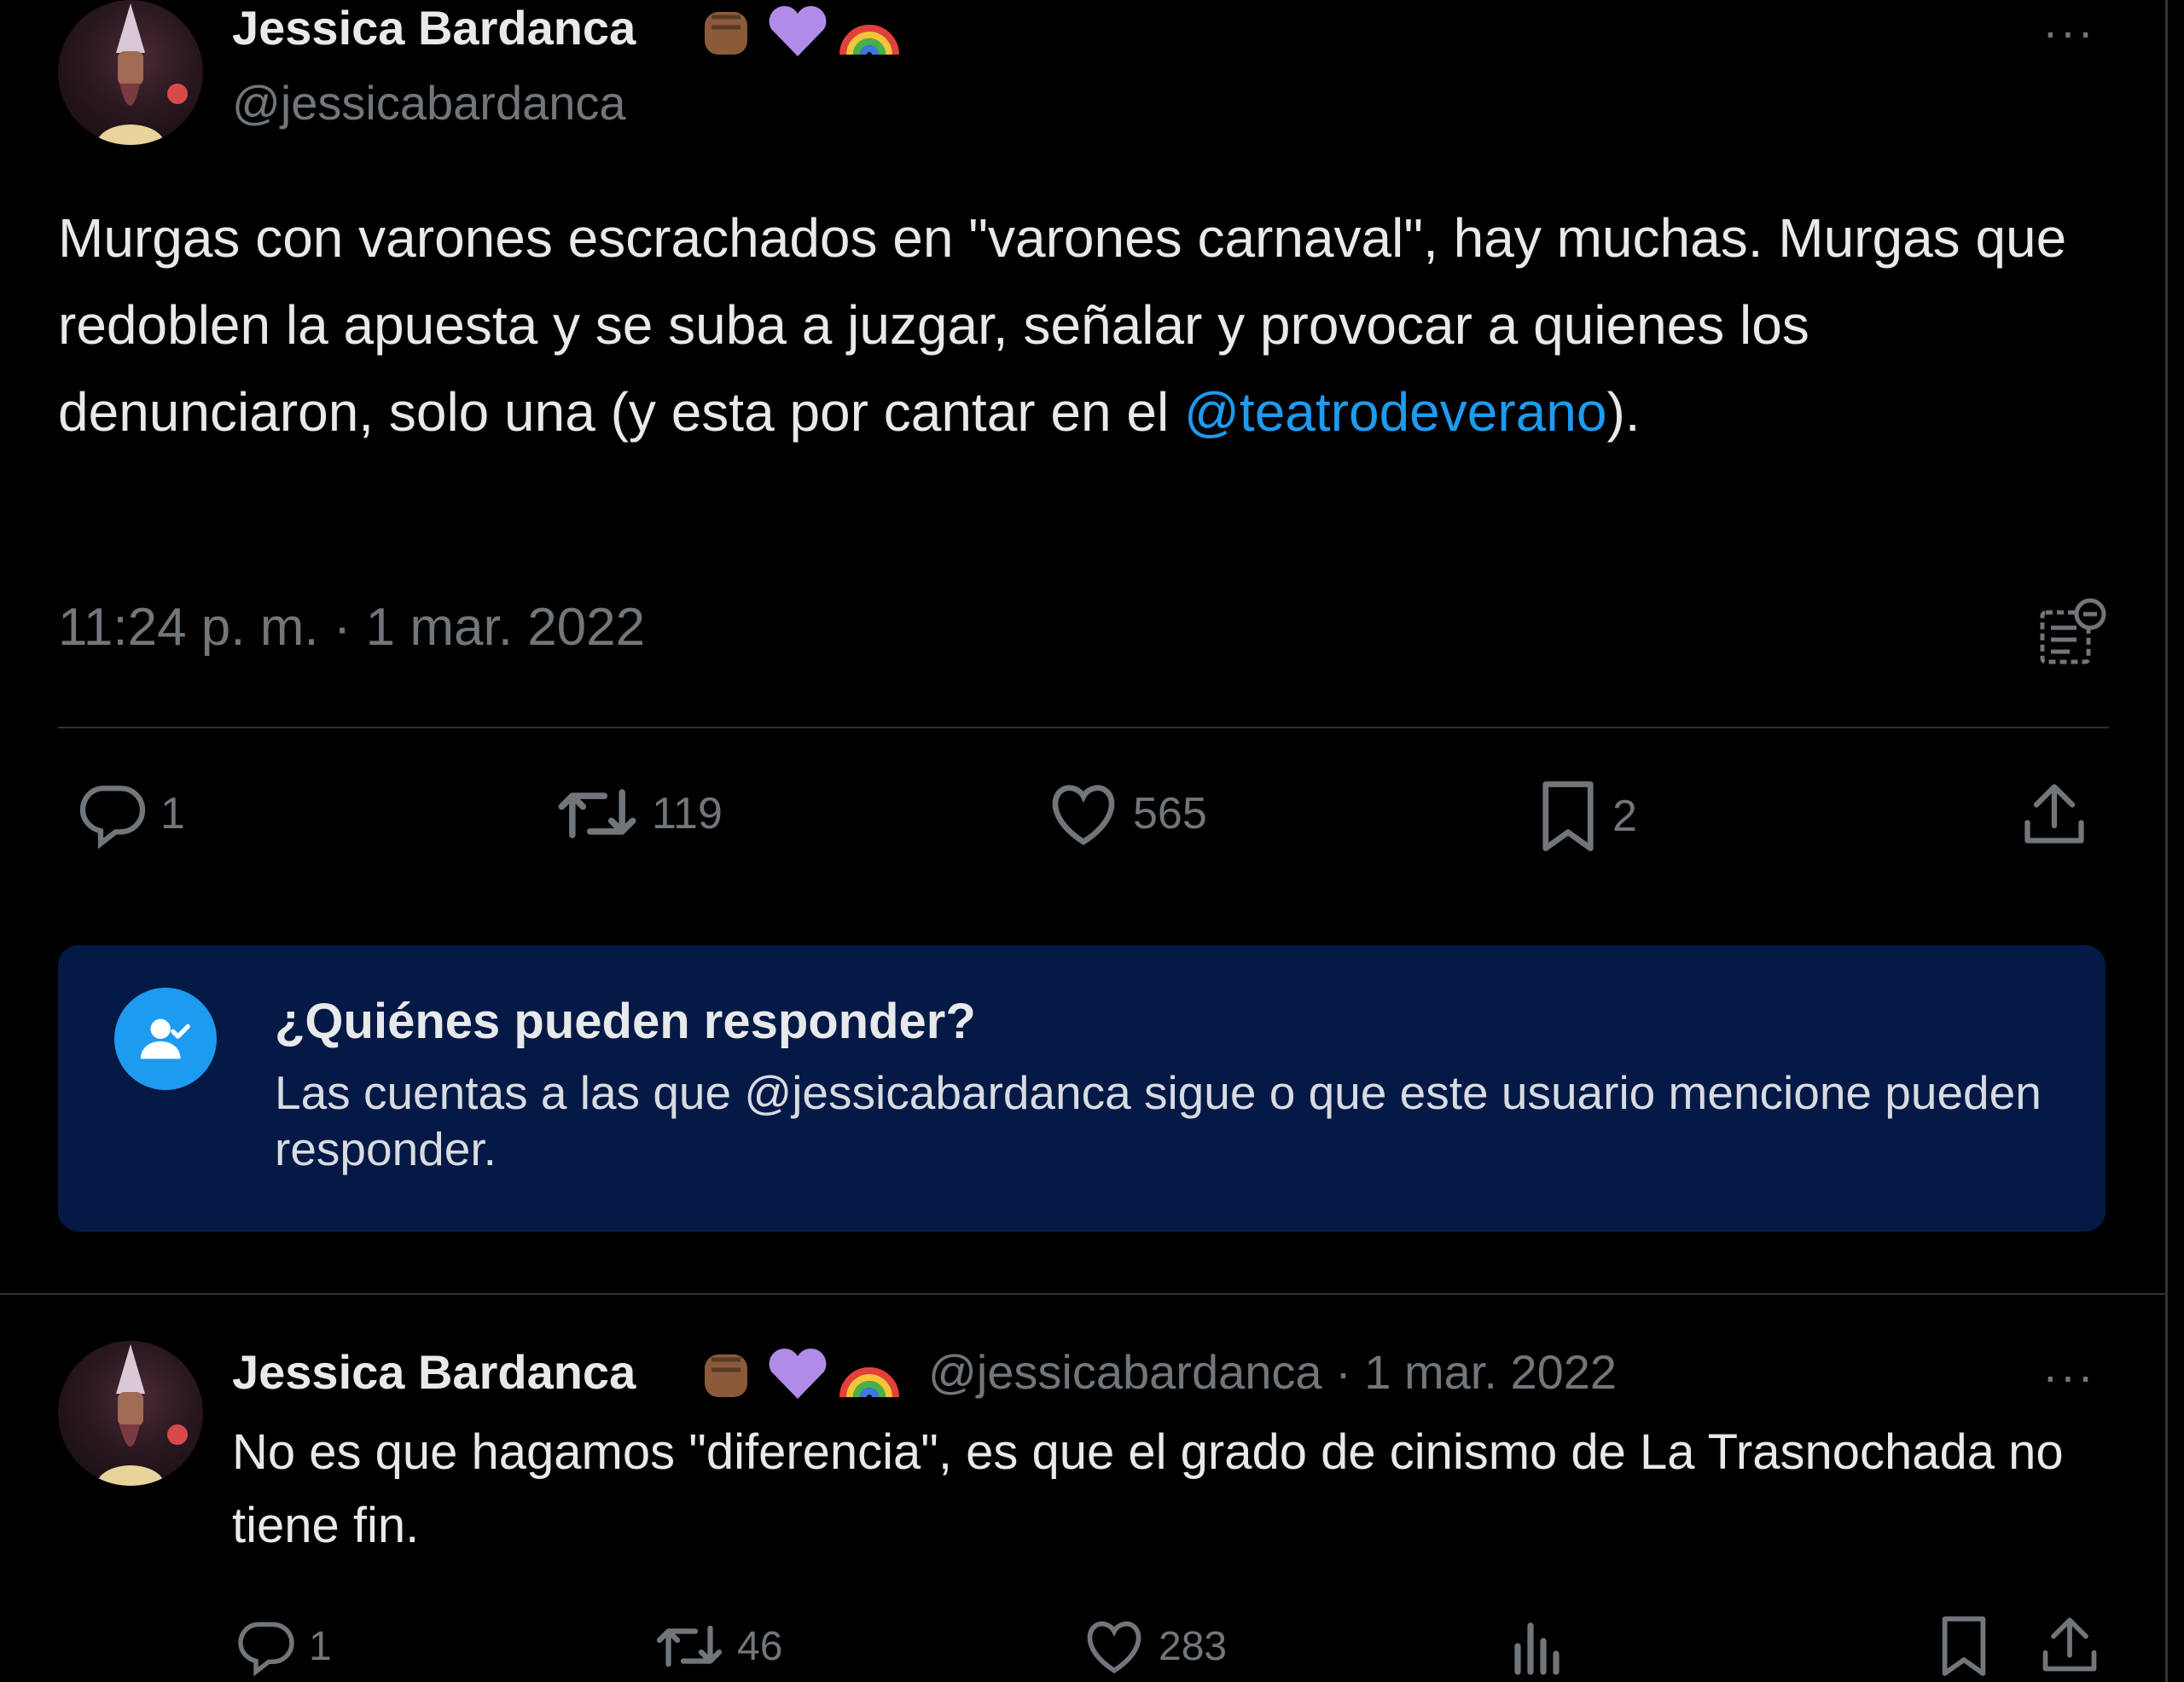 The height and width of the screenshot is (1682, 2184). I want to click on reply-restriction-badge, so click(166, 1039).